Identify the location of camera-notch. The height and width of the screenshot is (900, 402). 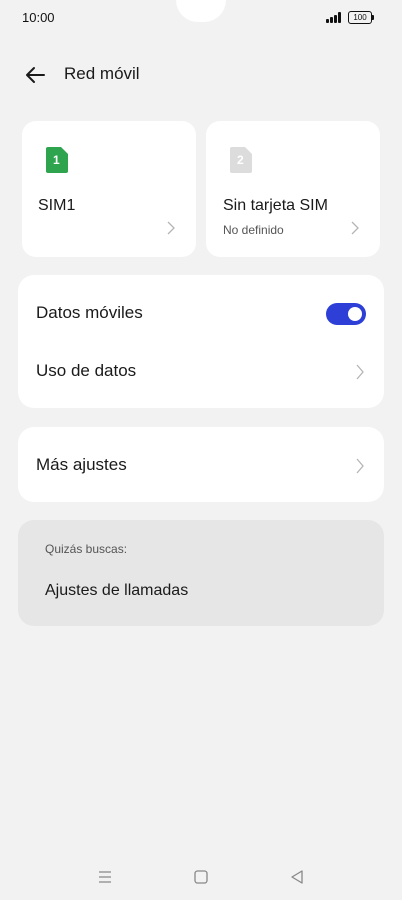
(201, 11).